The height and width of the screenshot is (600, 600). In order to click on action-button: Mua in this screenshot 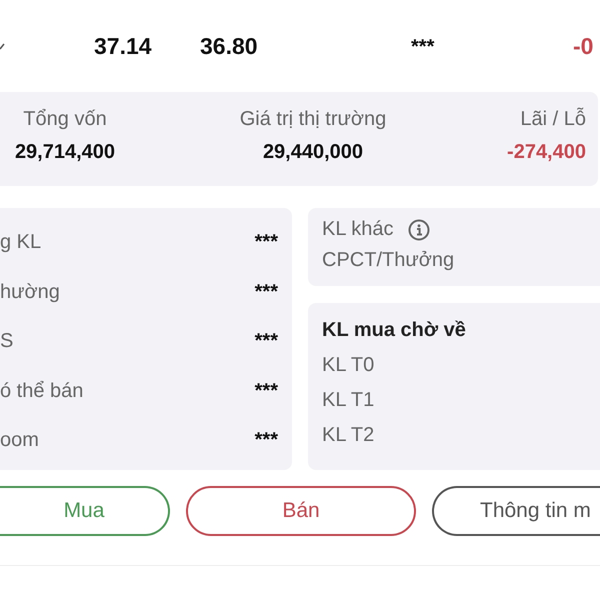, I will do `click(85, 511)`.